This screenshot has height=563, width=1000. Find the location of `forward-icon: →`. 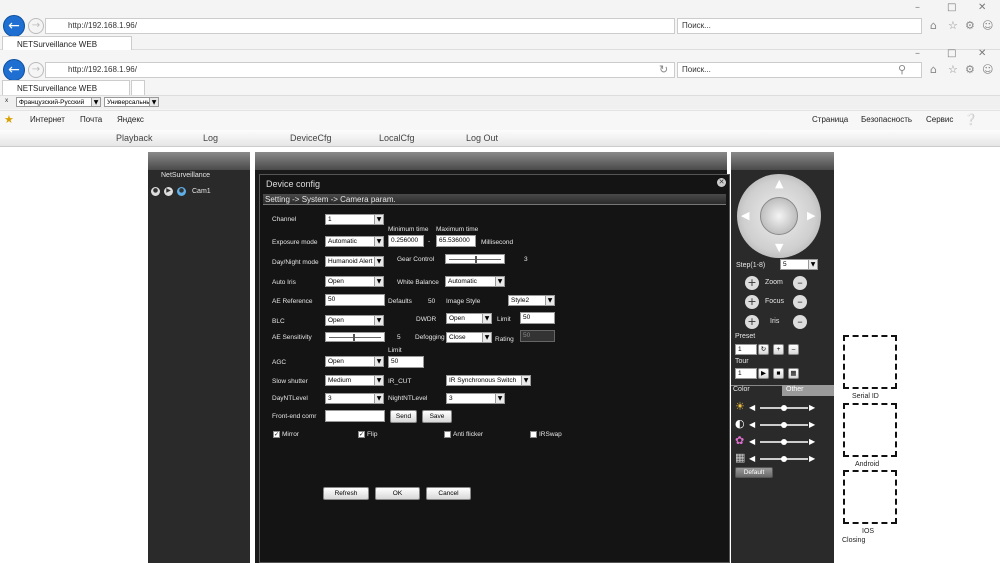

forward-icon: → is located at coordinates (36, 70).